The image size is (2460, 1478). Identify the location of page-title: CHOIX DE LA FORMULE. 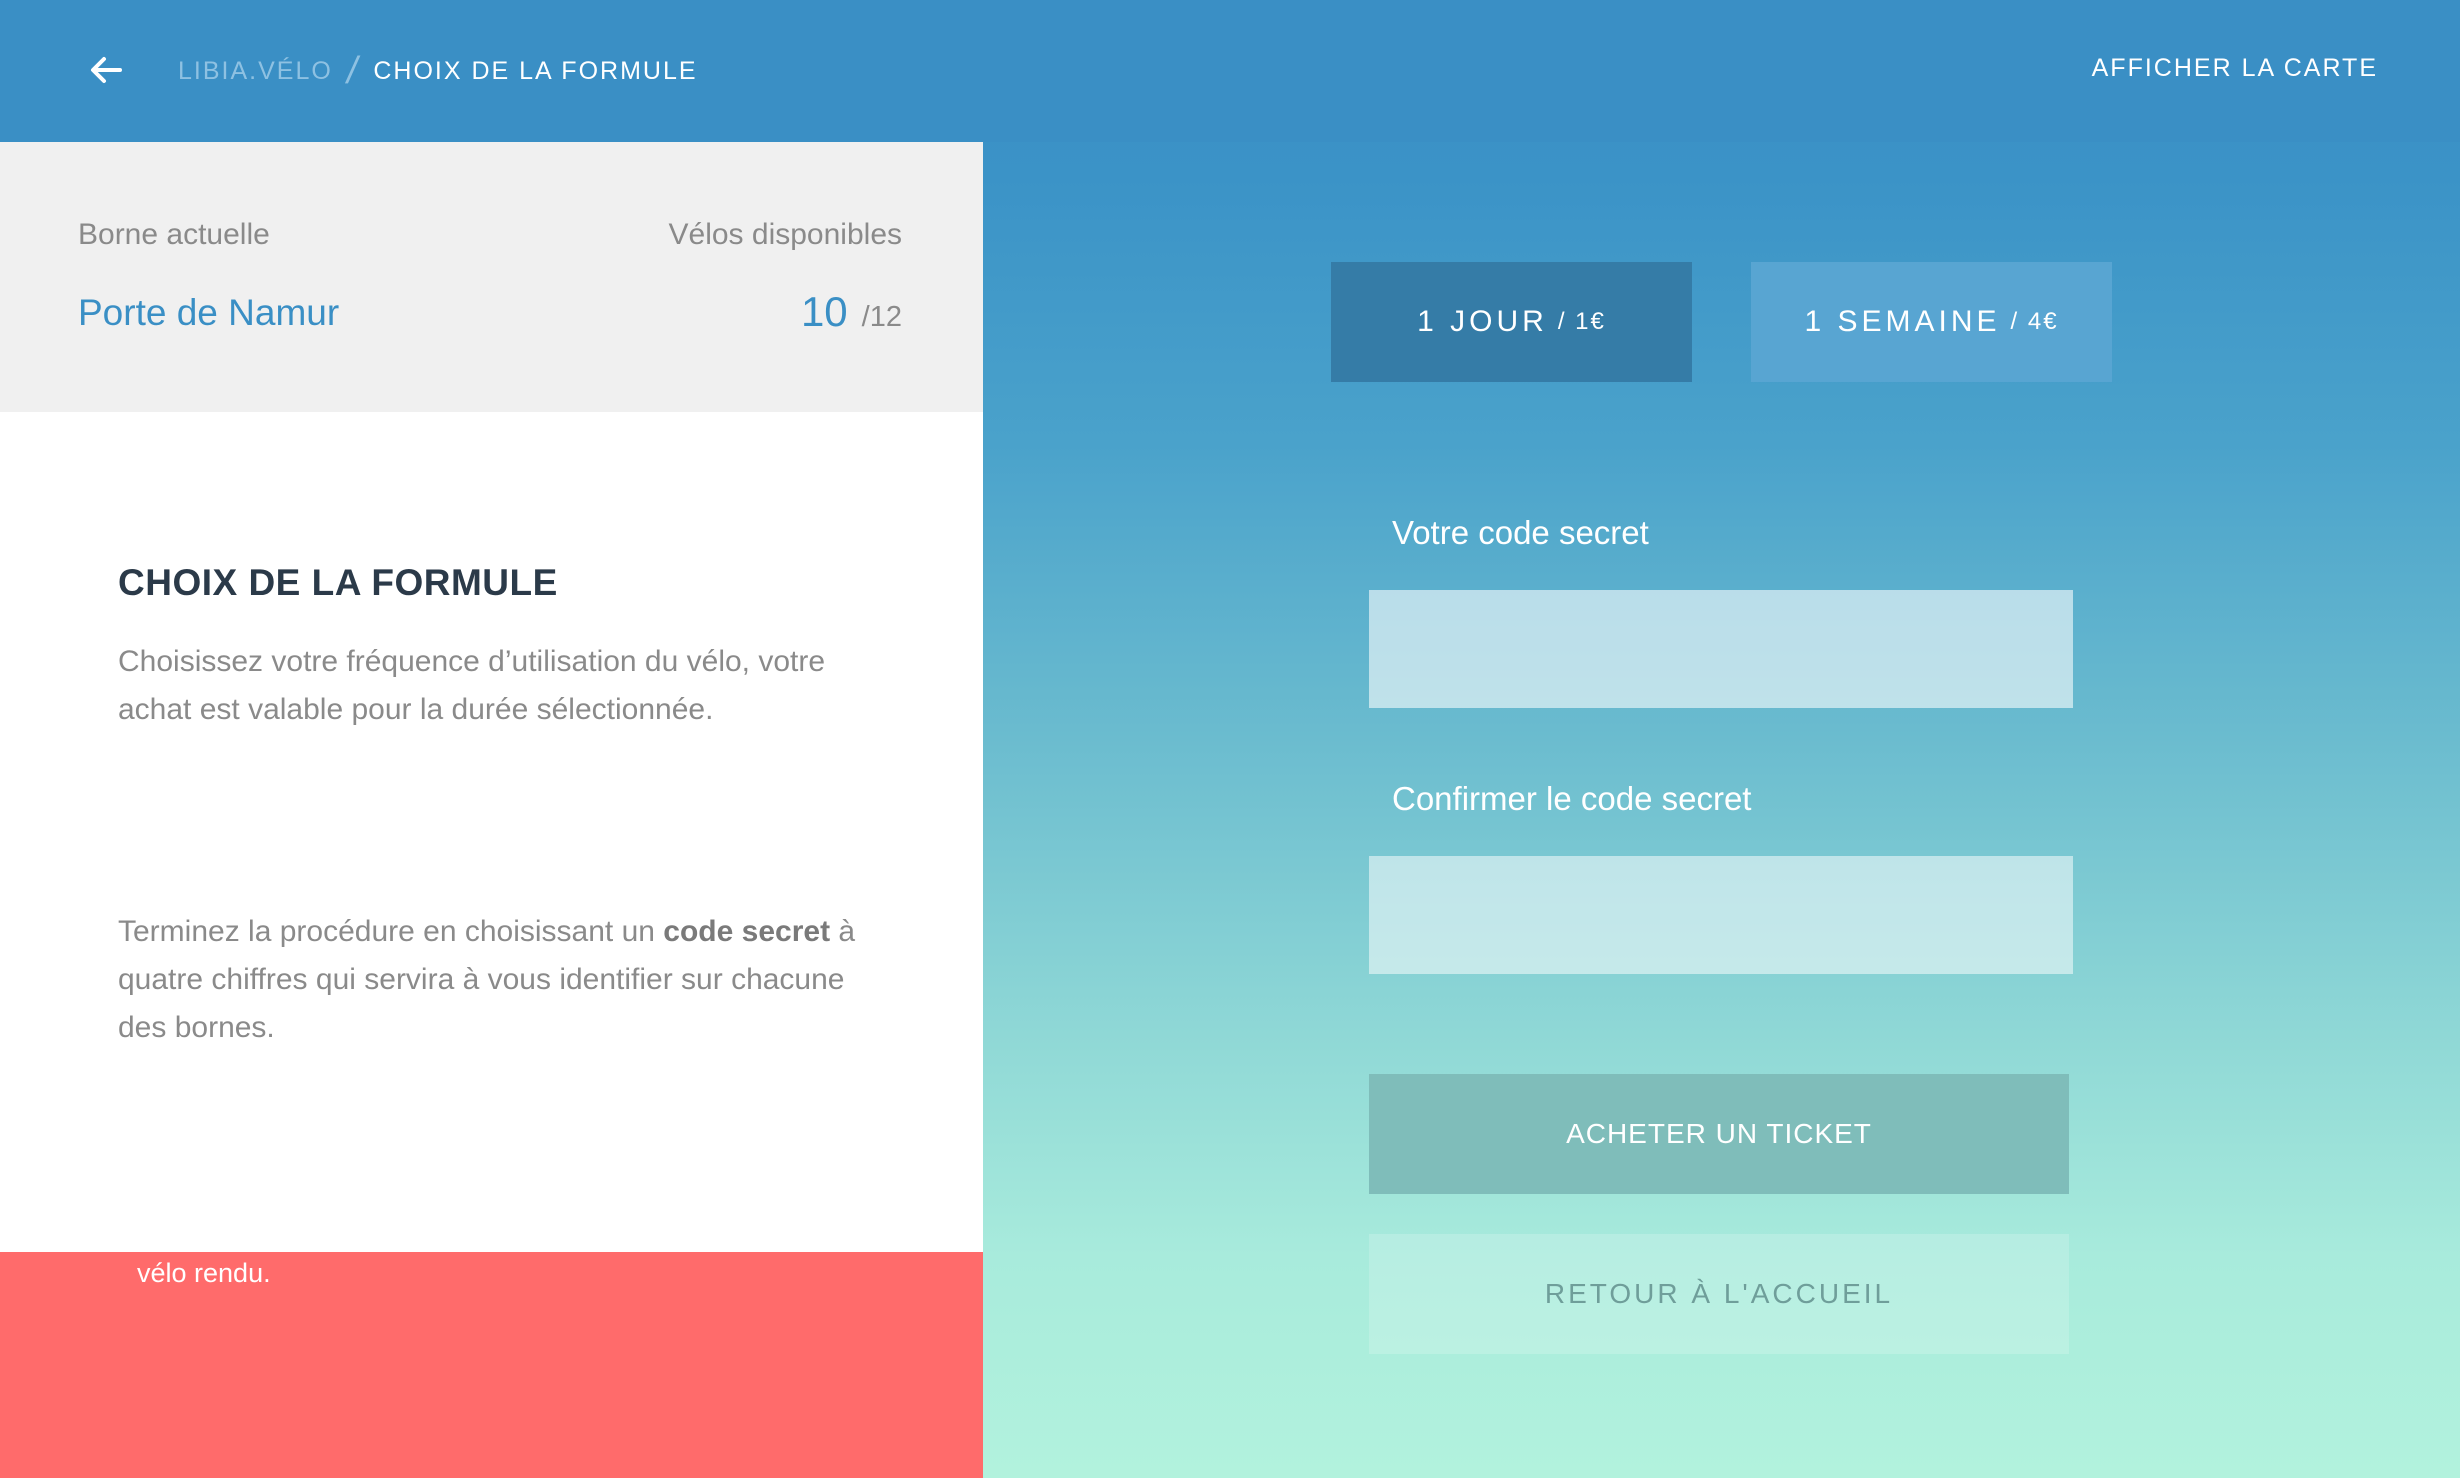
(338, 582).